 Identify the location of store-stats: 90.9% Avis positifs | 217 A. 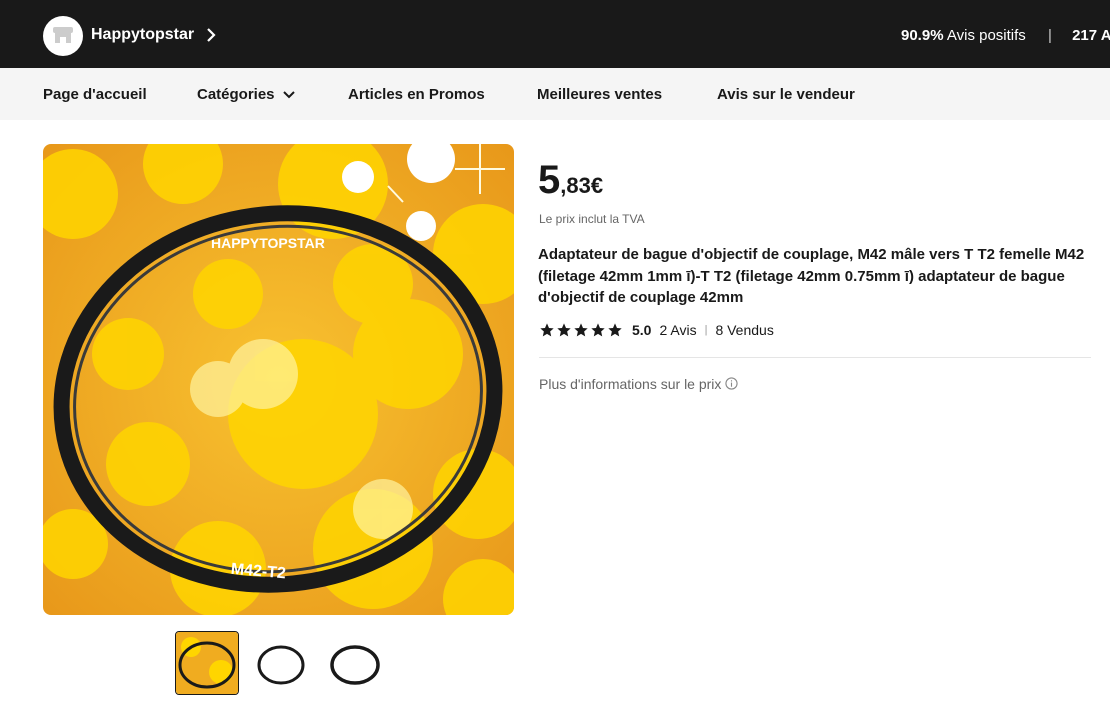
(1005, 35).